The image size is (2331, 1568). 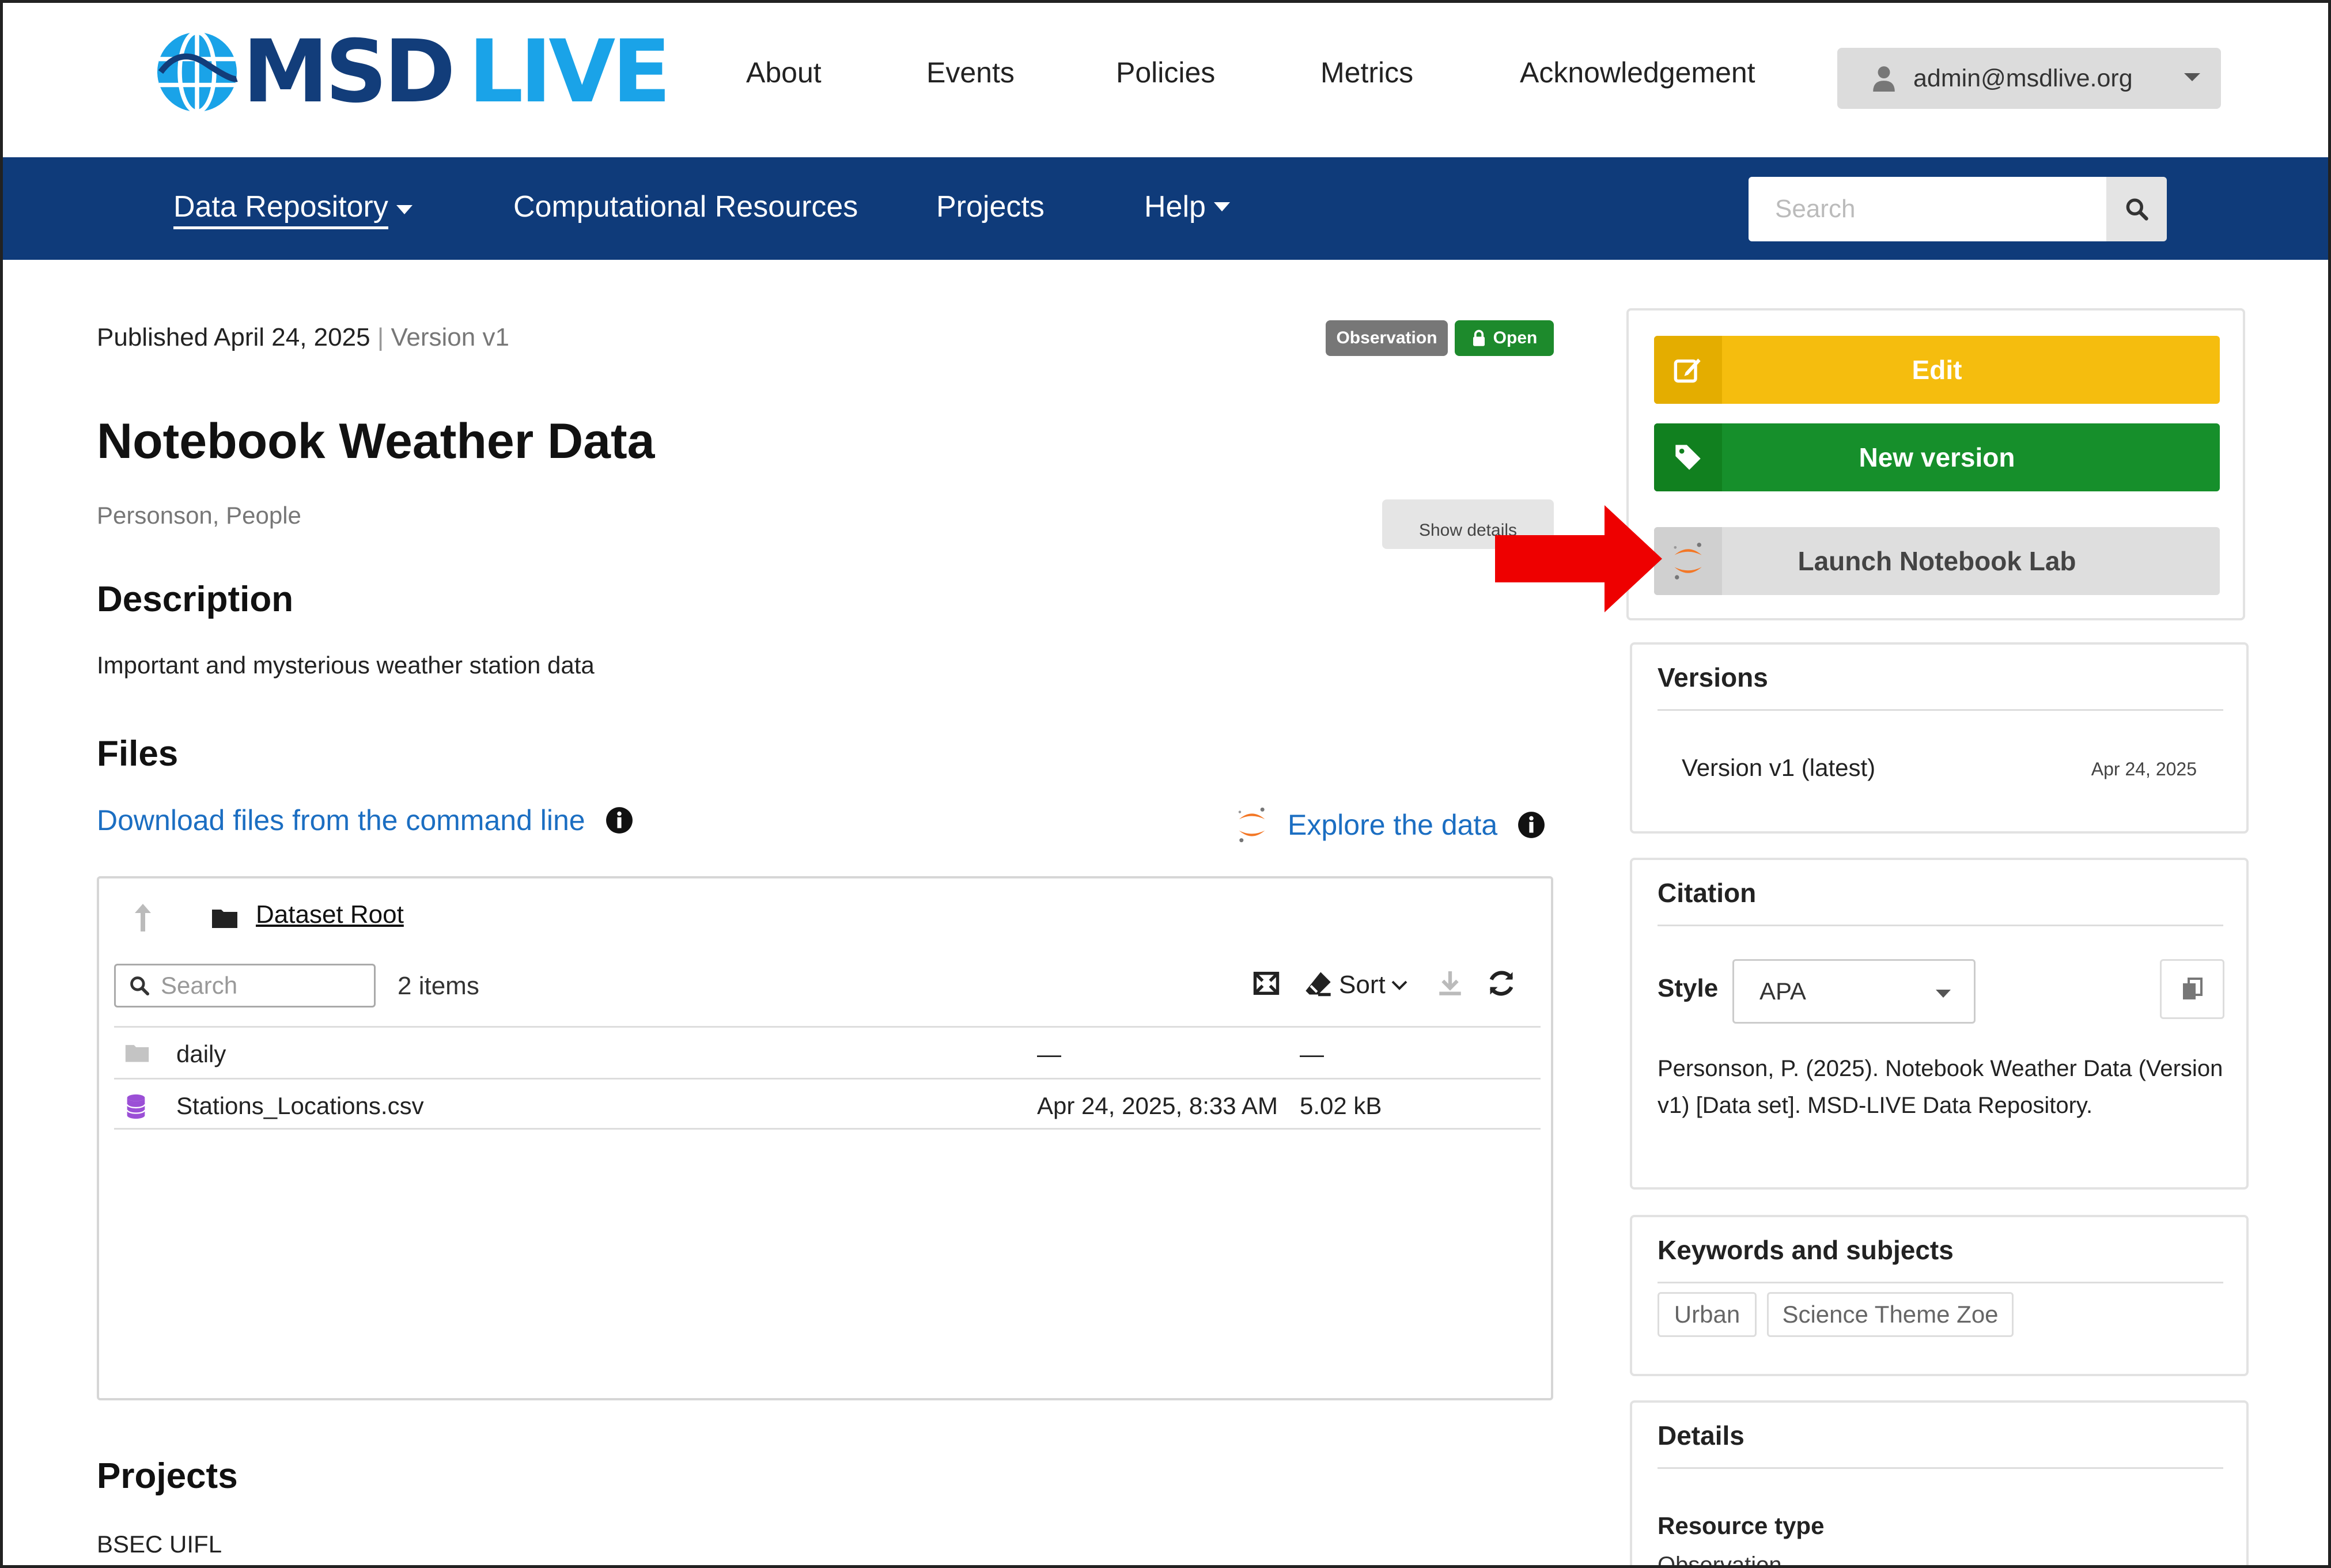 What do you see at coordinates (1341, 1105) in the screenshot?
I see `file-size: 5.02 kB` at bounding box center [1341, 1105].